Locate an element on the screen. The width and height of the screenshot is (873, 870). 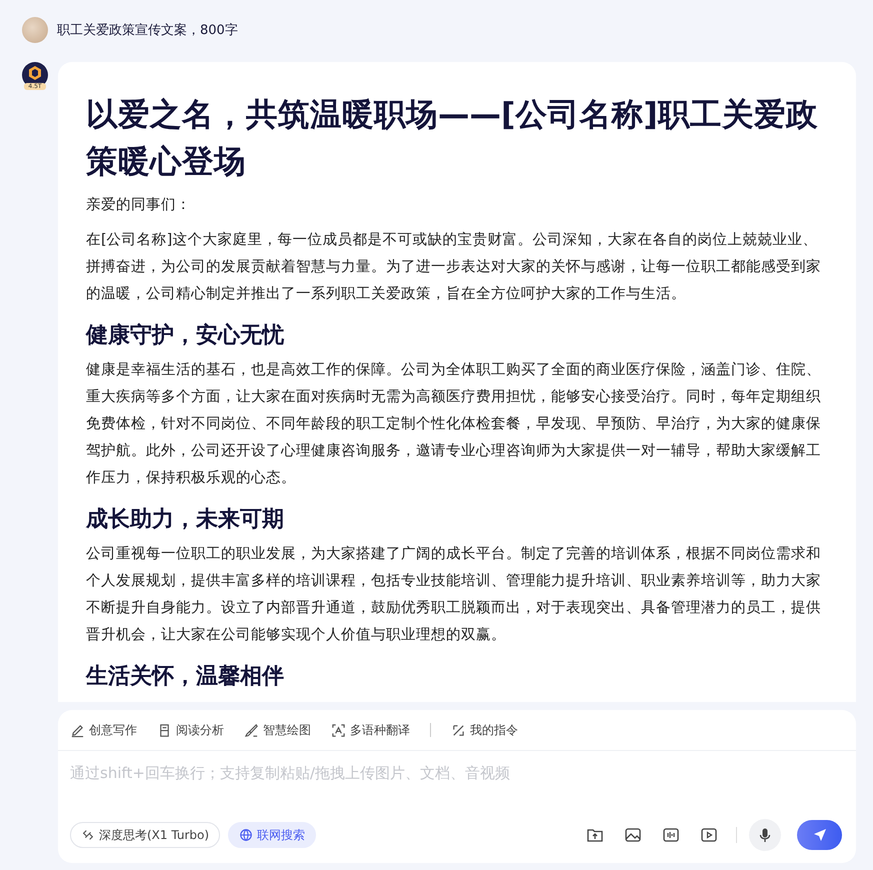
tool-button: 阅读分析 is located at coordinates (190, 730).